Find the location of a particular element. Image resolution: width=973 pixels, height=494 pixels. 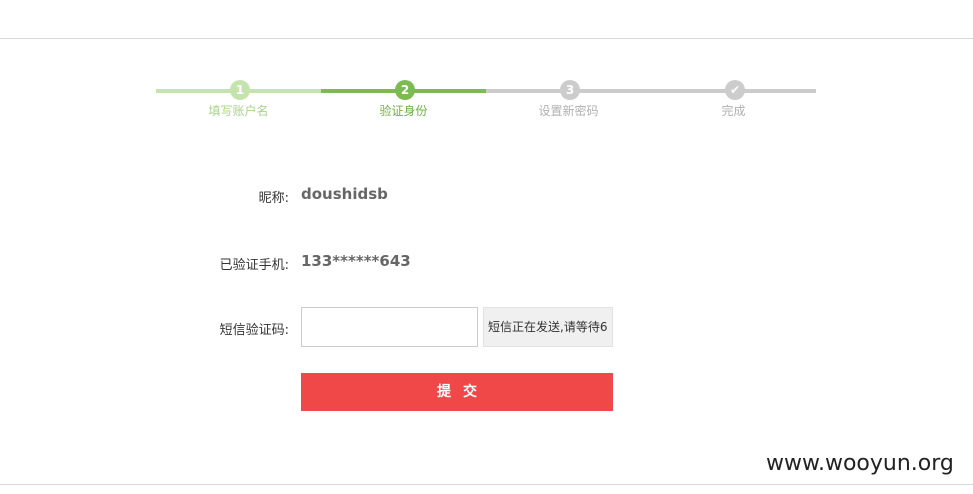

step-2-label: 验证身份 is located at coordinates (403, 111).